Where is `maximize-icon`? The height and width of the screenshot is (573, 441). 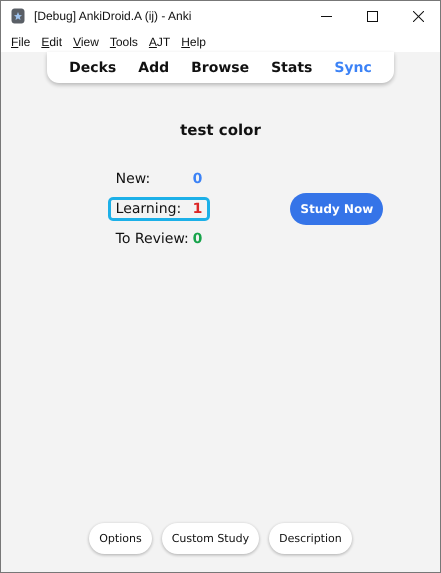
maximize-icon is located at coordinates (372, 16).